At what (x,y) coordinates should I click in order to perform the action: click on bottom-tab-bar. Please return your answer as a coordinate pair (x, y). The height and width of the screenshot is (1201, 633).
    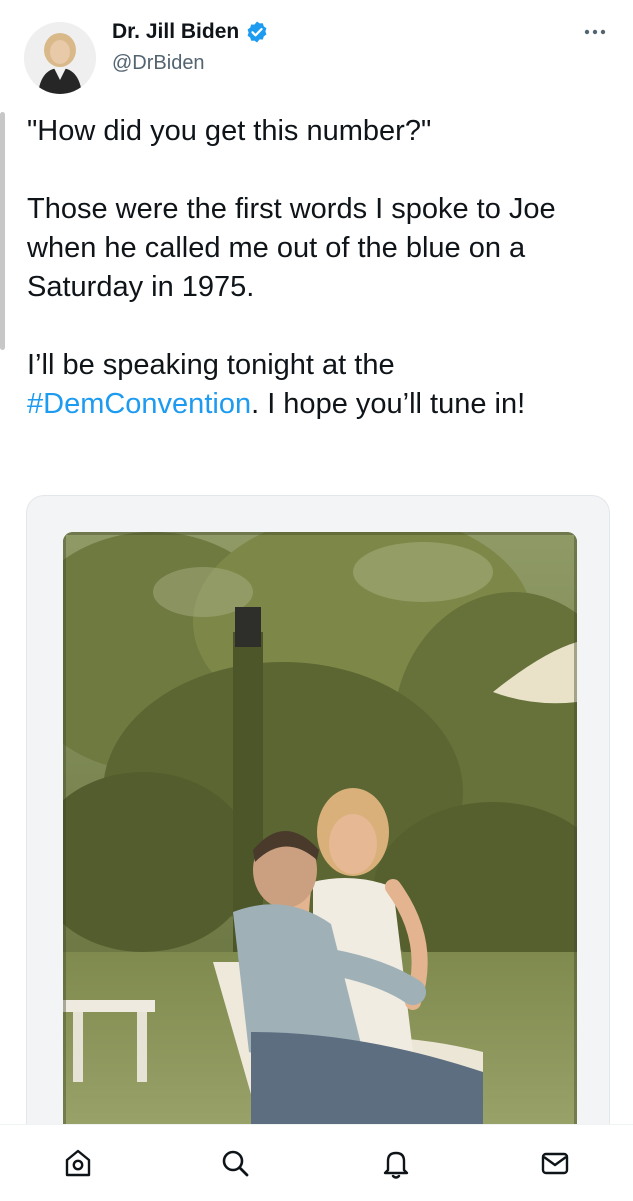
    Looking at the image, I should click on (316, 1162).